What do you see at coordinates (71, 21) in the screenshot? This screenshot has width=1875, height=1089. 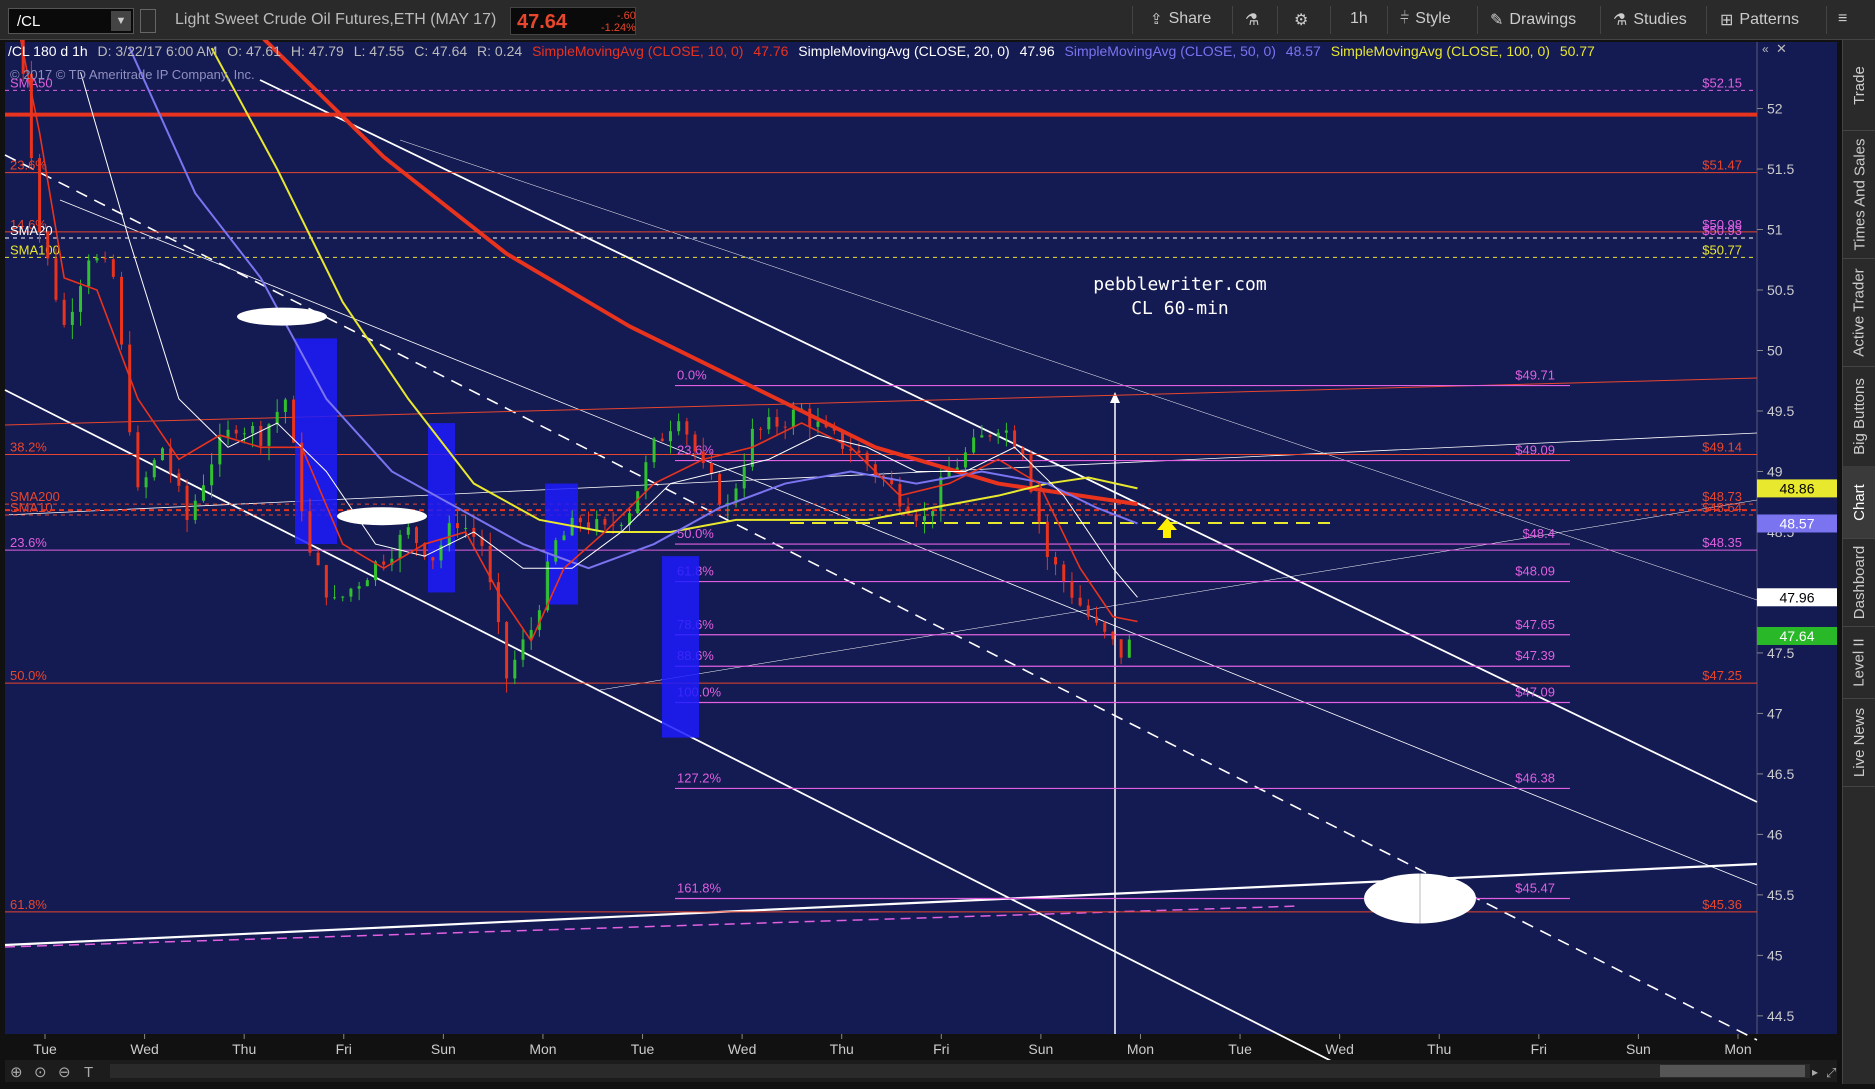 I see `symbol-input: /CL ▼` at bounding box center [71, 21].